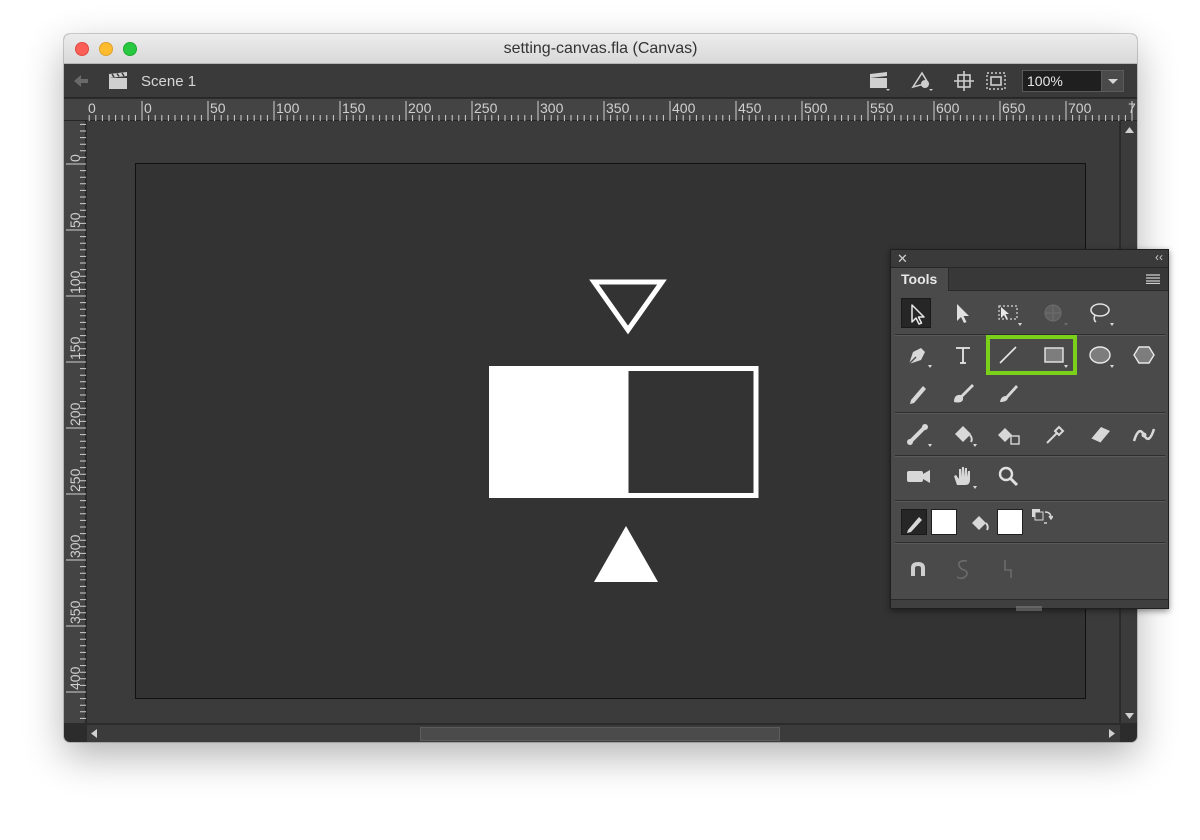 The width and height of the screenshot is (1200, 840). I want to click on edit-symbols-icon, so click(922, 81).